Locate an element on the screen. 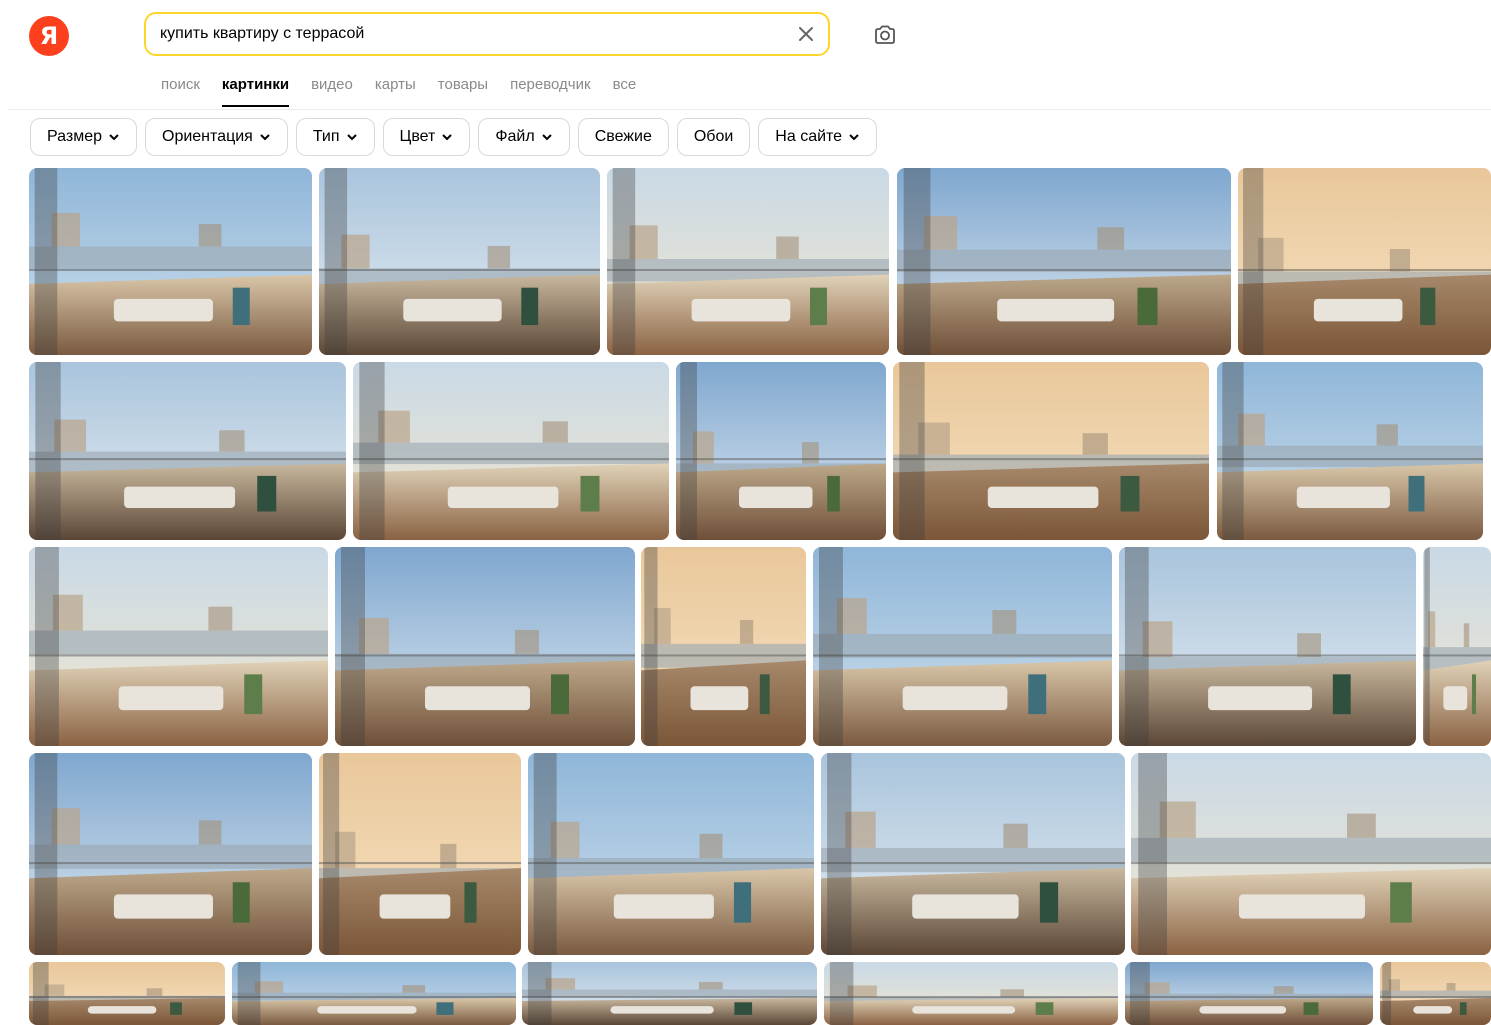 Image resolution: width=1491 pixels, height=1025 pixels. header-divider is located at coordinates (749, 109).